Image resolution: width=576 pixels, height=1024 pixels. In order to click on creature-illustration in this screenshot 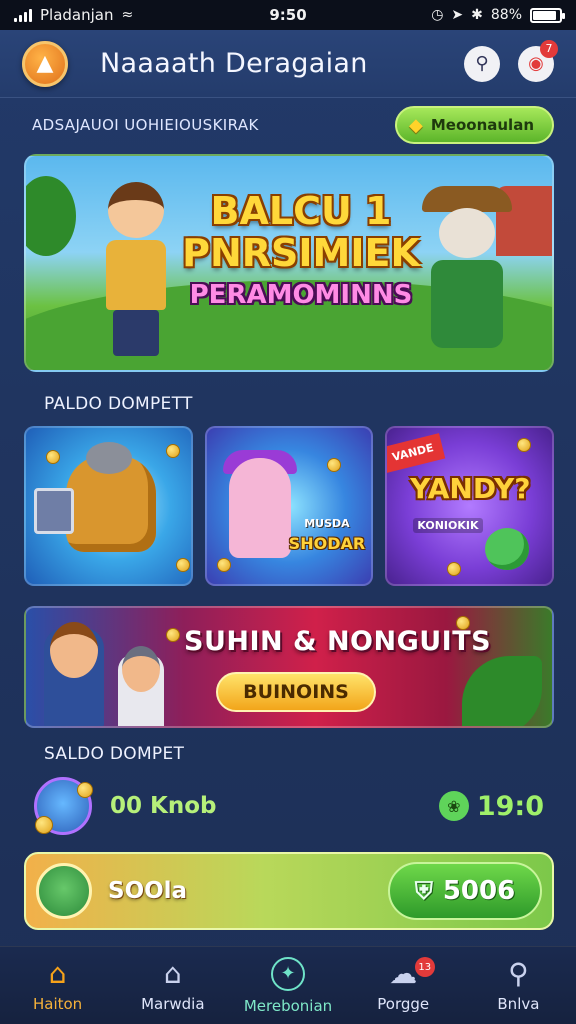, I will do `click(111, 497)`.